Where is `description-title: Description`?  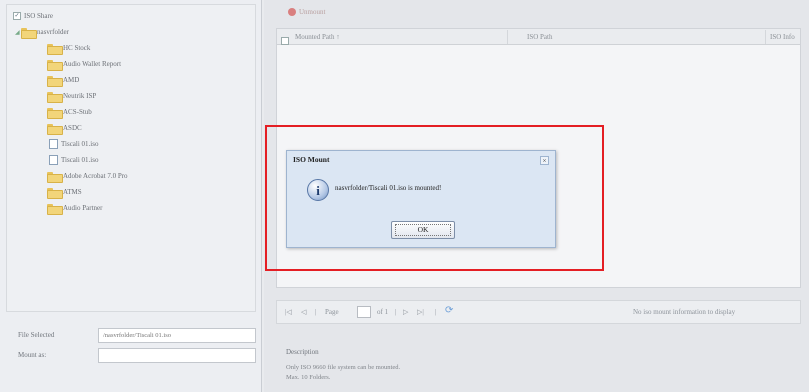 description-title: Description is located at coordinates (302, 352).